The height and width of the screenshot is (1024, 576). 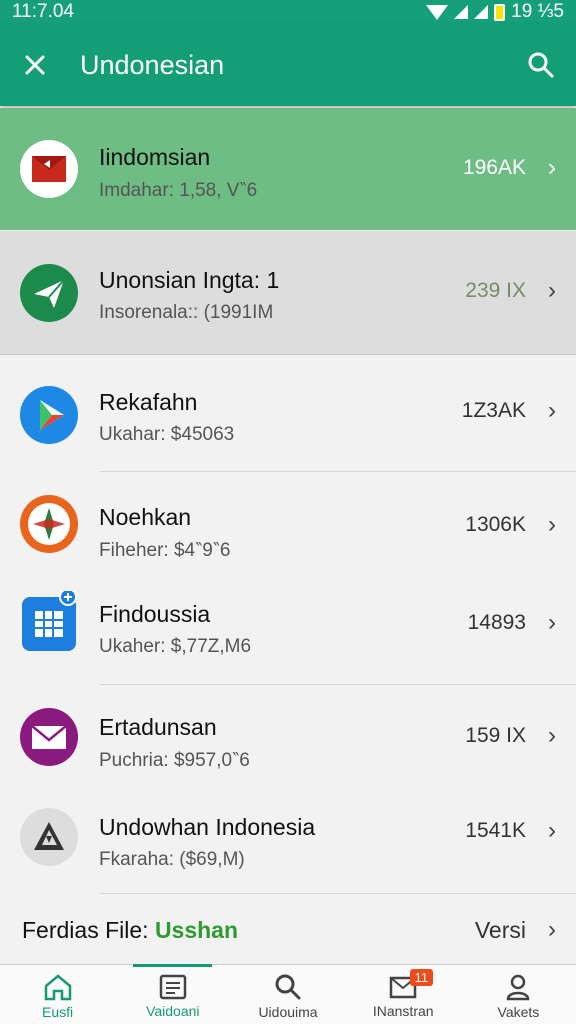 I want to click on footer-label-text: Ferdias File:, so click(x=85, y=929).